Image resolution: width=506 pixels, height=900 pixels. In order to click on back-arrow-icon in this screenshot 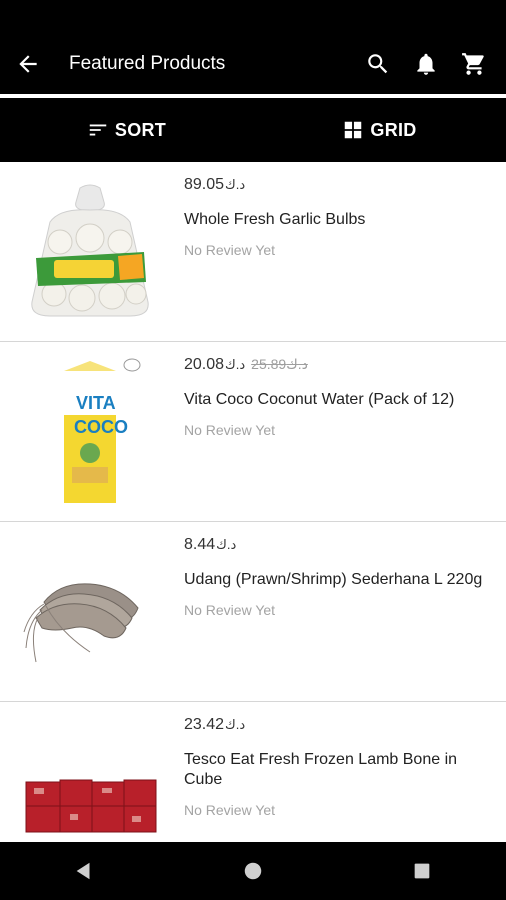, I will do `click(28, 64)`.